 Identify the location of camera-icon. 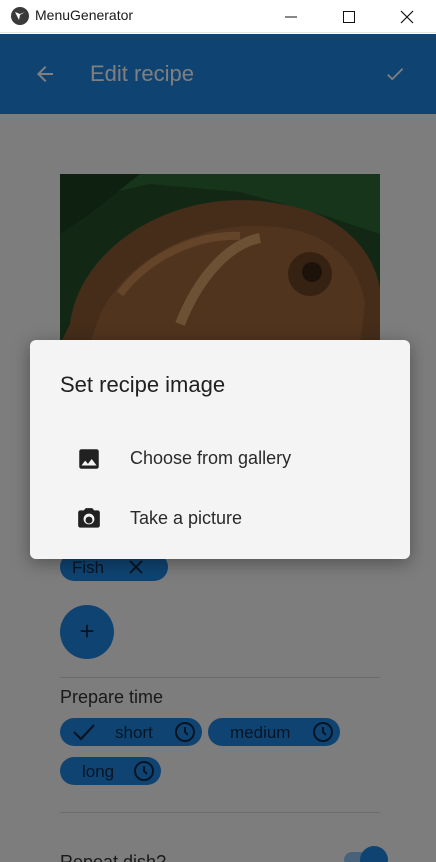
(89, 518).